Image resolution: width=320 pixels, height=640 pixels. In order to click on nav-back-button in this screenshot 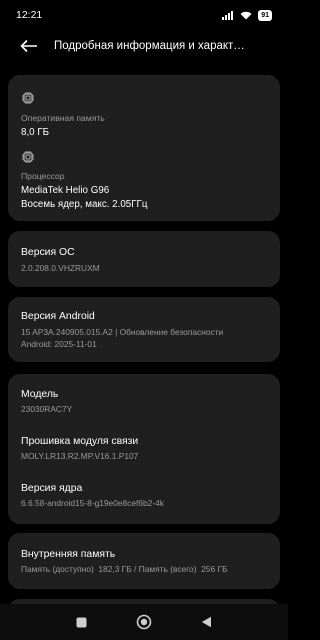, I will do `click(207, 622)`.